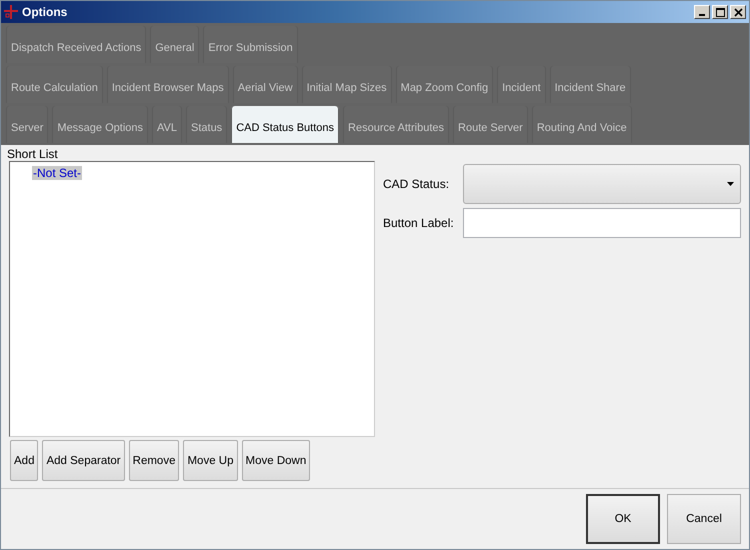 Image resolution: width=750 pixels, height=550 pixels. Describe the element at coordinates (623, 519) in the screenshot. I see `dialog-button: OK` at that location.